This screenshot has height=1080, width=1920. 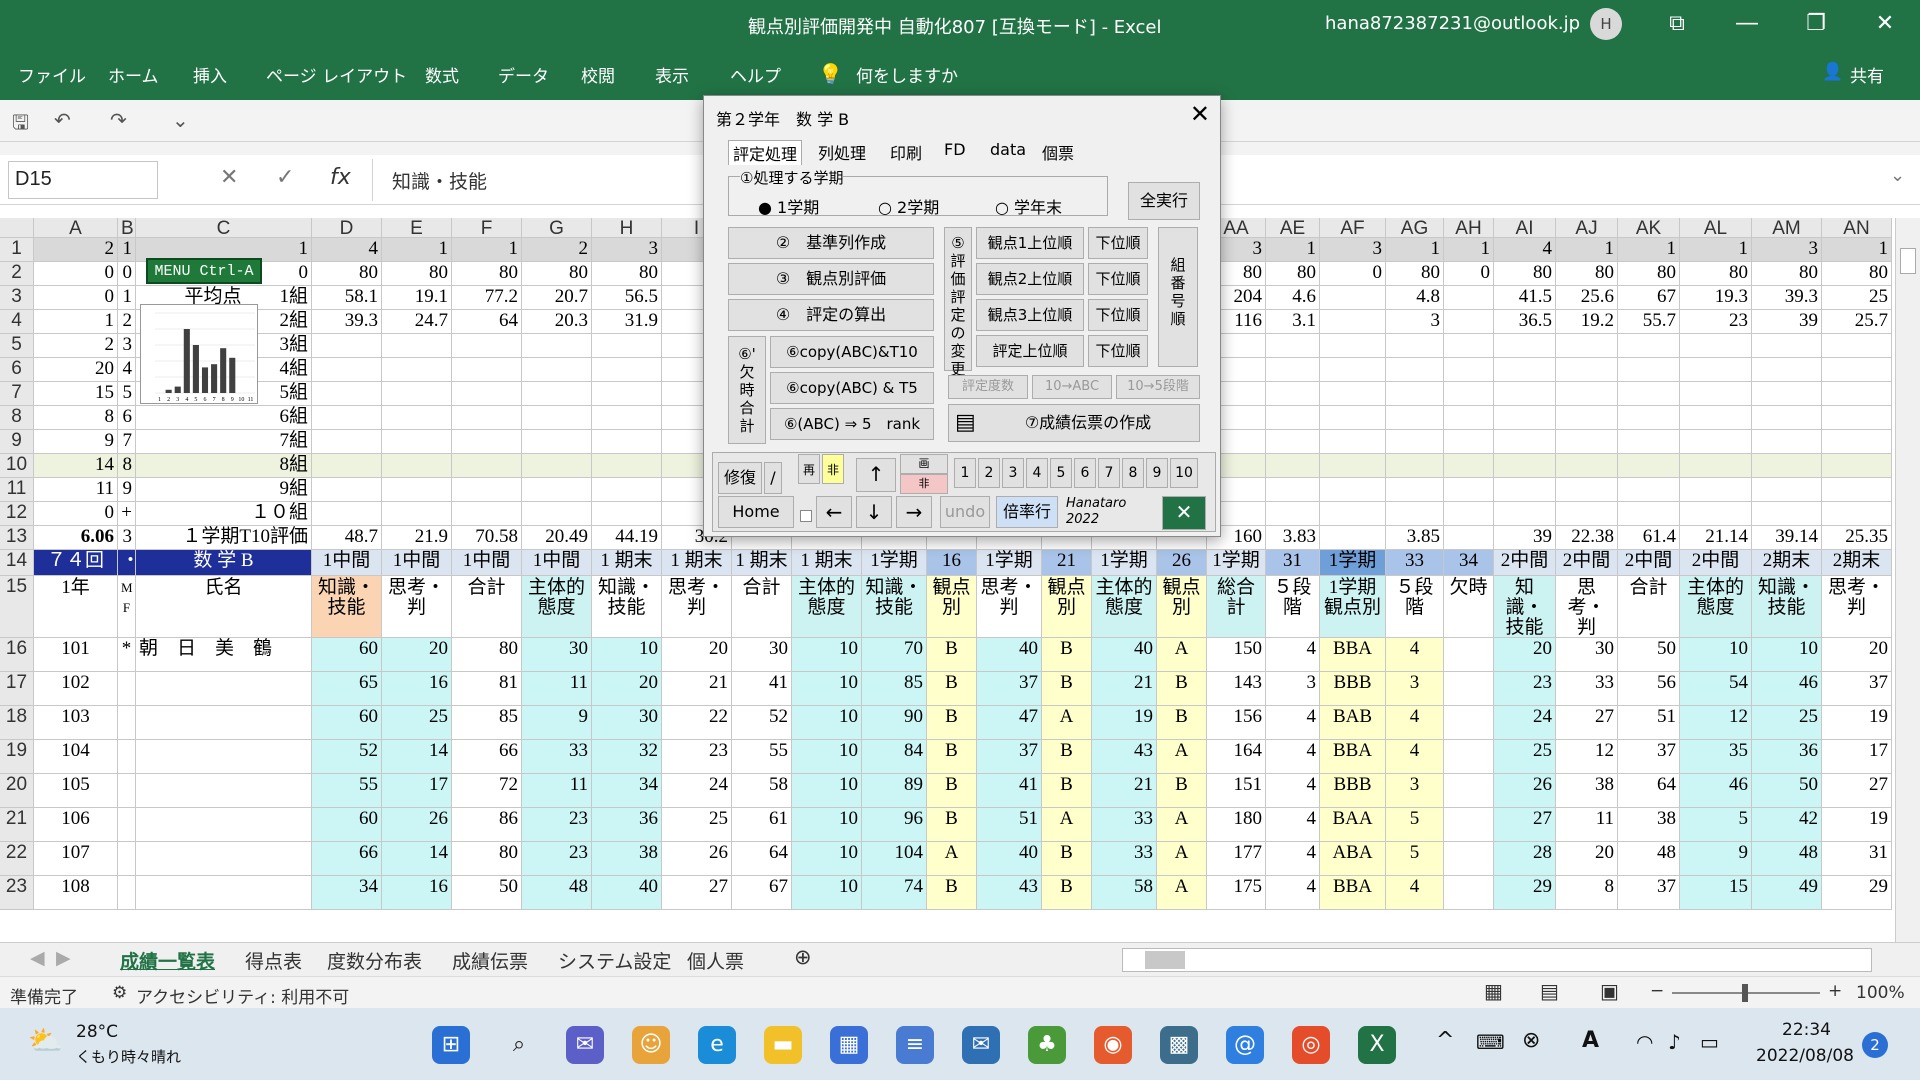 What do you see at coordinates (17, 490) in the screenshot?
I see `row-header: 11` at bounding box center [17, 490].